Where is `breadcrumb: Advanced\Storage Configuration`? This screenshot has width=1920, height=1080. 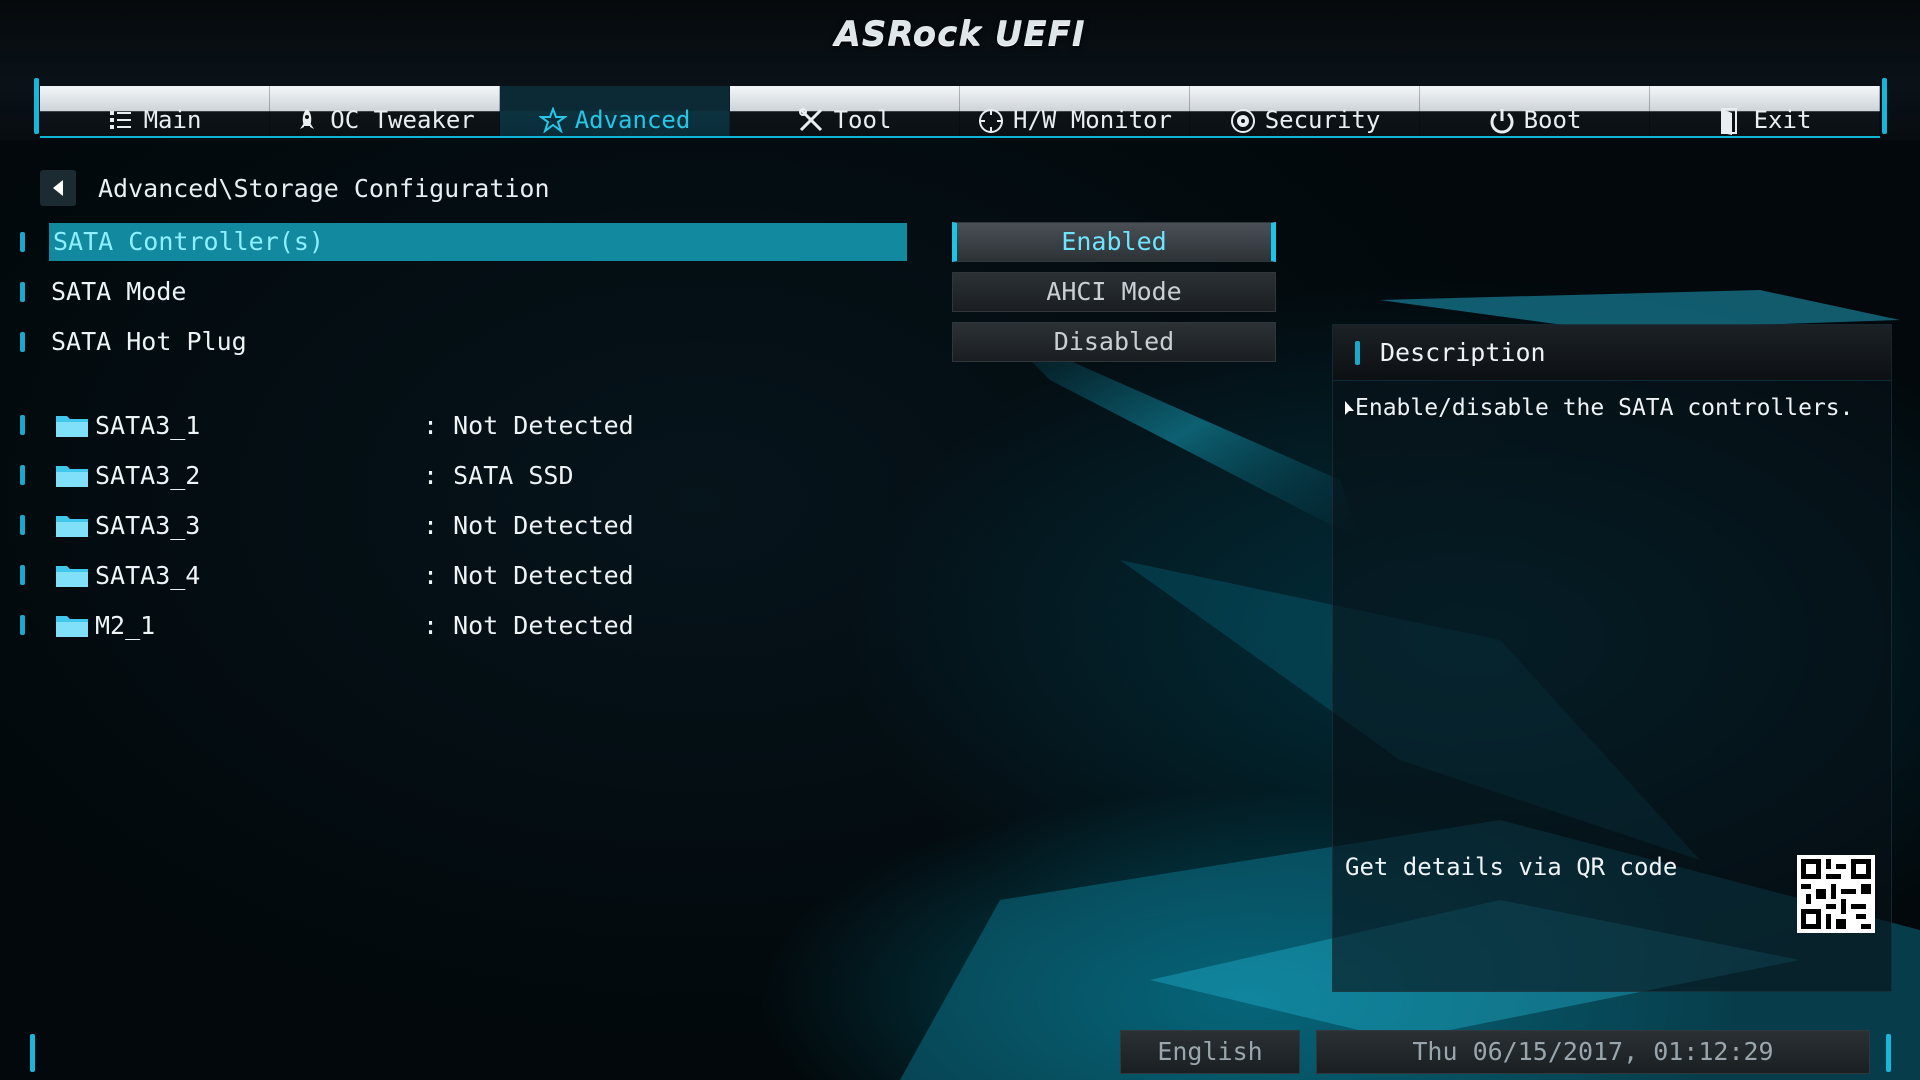 breadcrumb: Advanced\Storage Configuration is located at coordinates (295, 188).